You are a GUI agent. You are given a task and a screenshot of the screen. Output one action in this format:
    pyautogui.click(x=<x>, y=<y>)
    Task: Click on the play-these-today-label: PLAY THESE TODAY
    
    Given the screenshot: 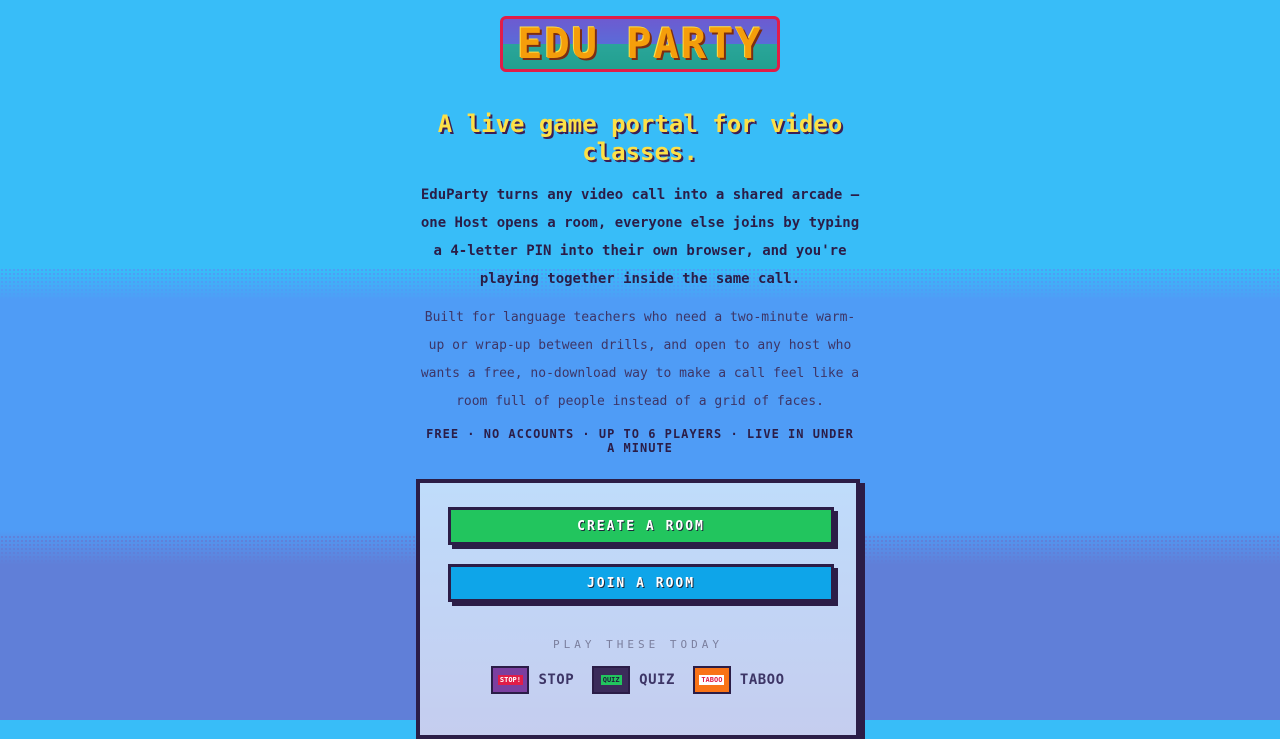 What is the action you would take?
    pyautogui.click(x=638, y=644)
    